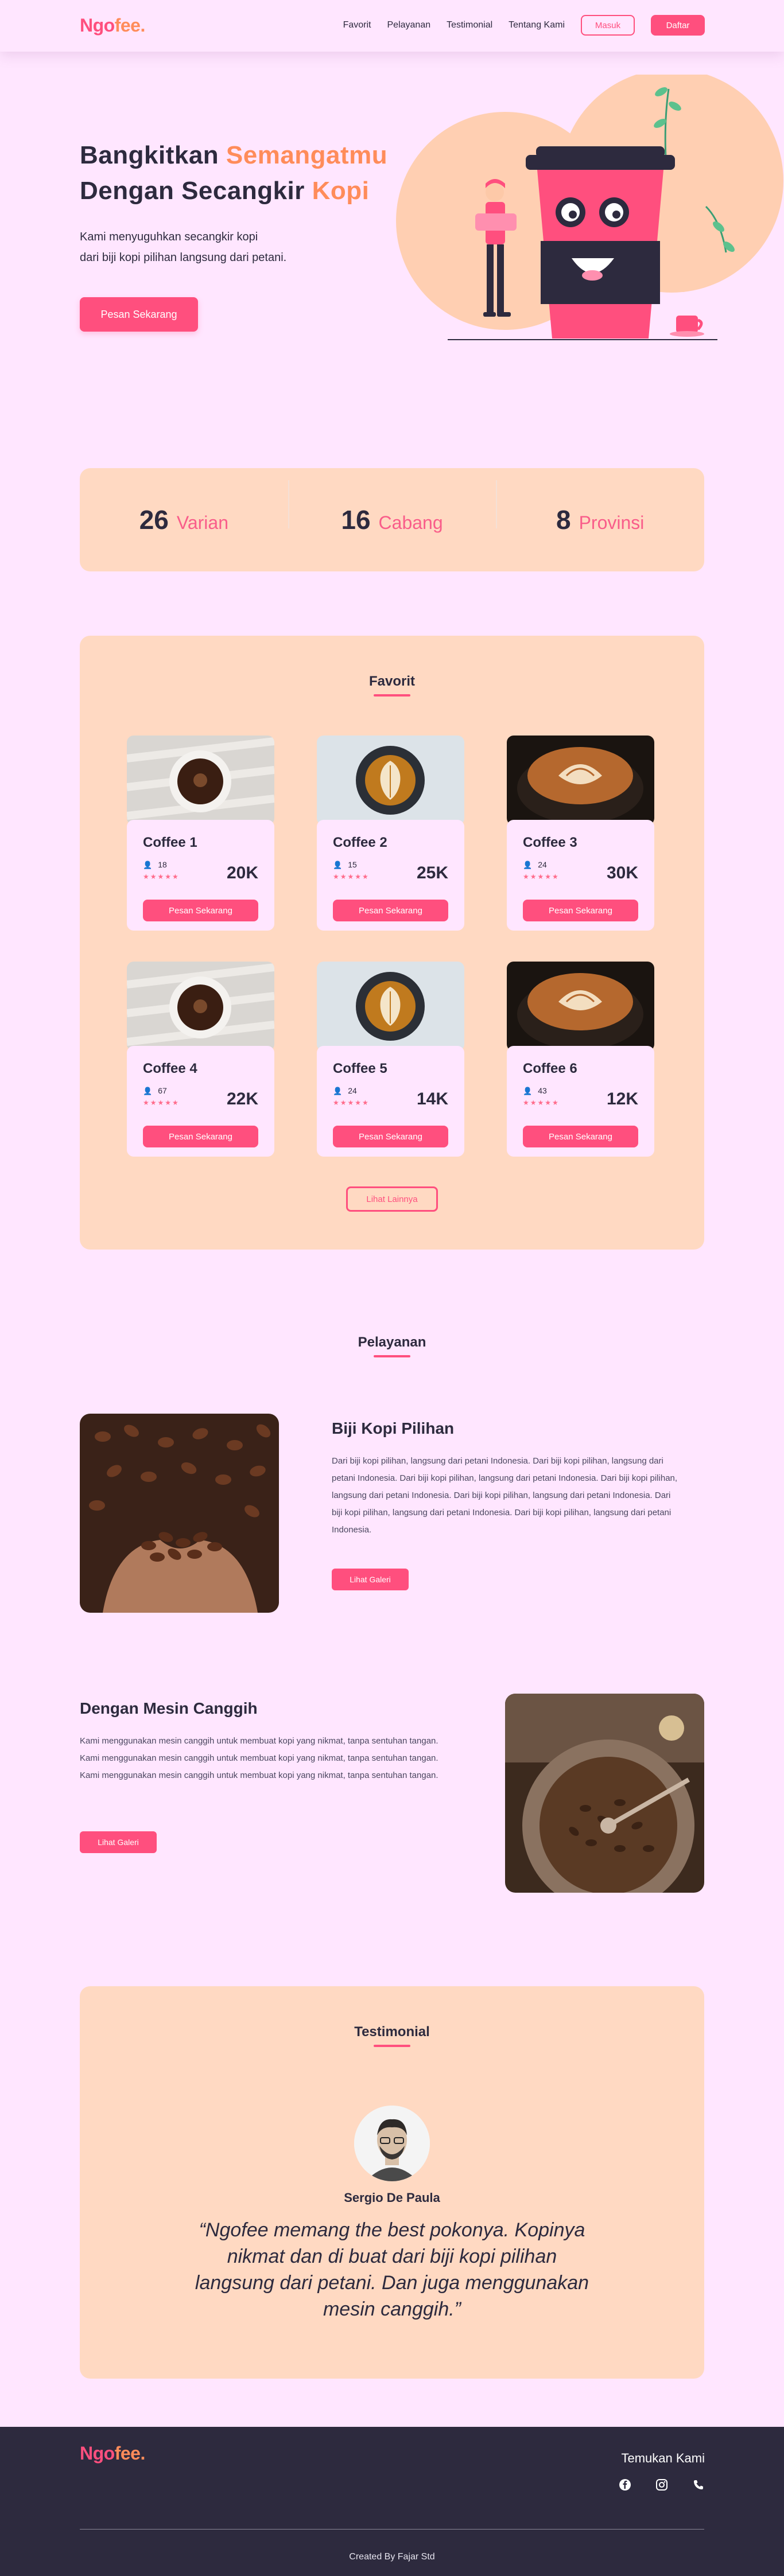 The width and height of the screenshot is (784, 2576). I want to click on find-us-title: Temukan Kami, so click(663, 2458).